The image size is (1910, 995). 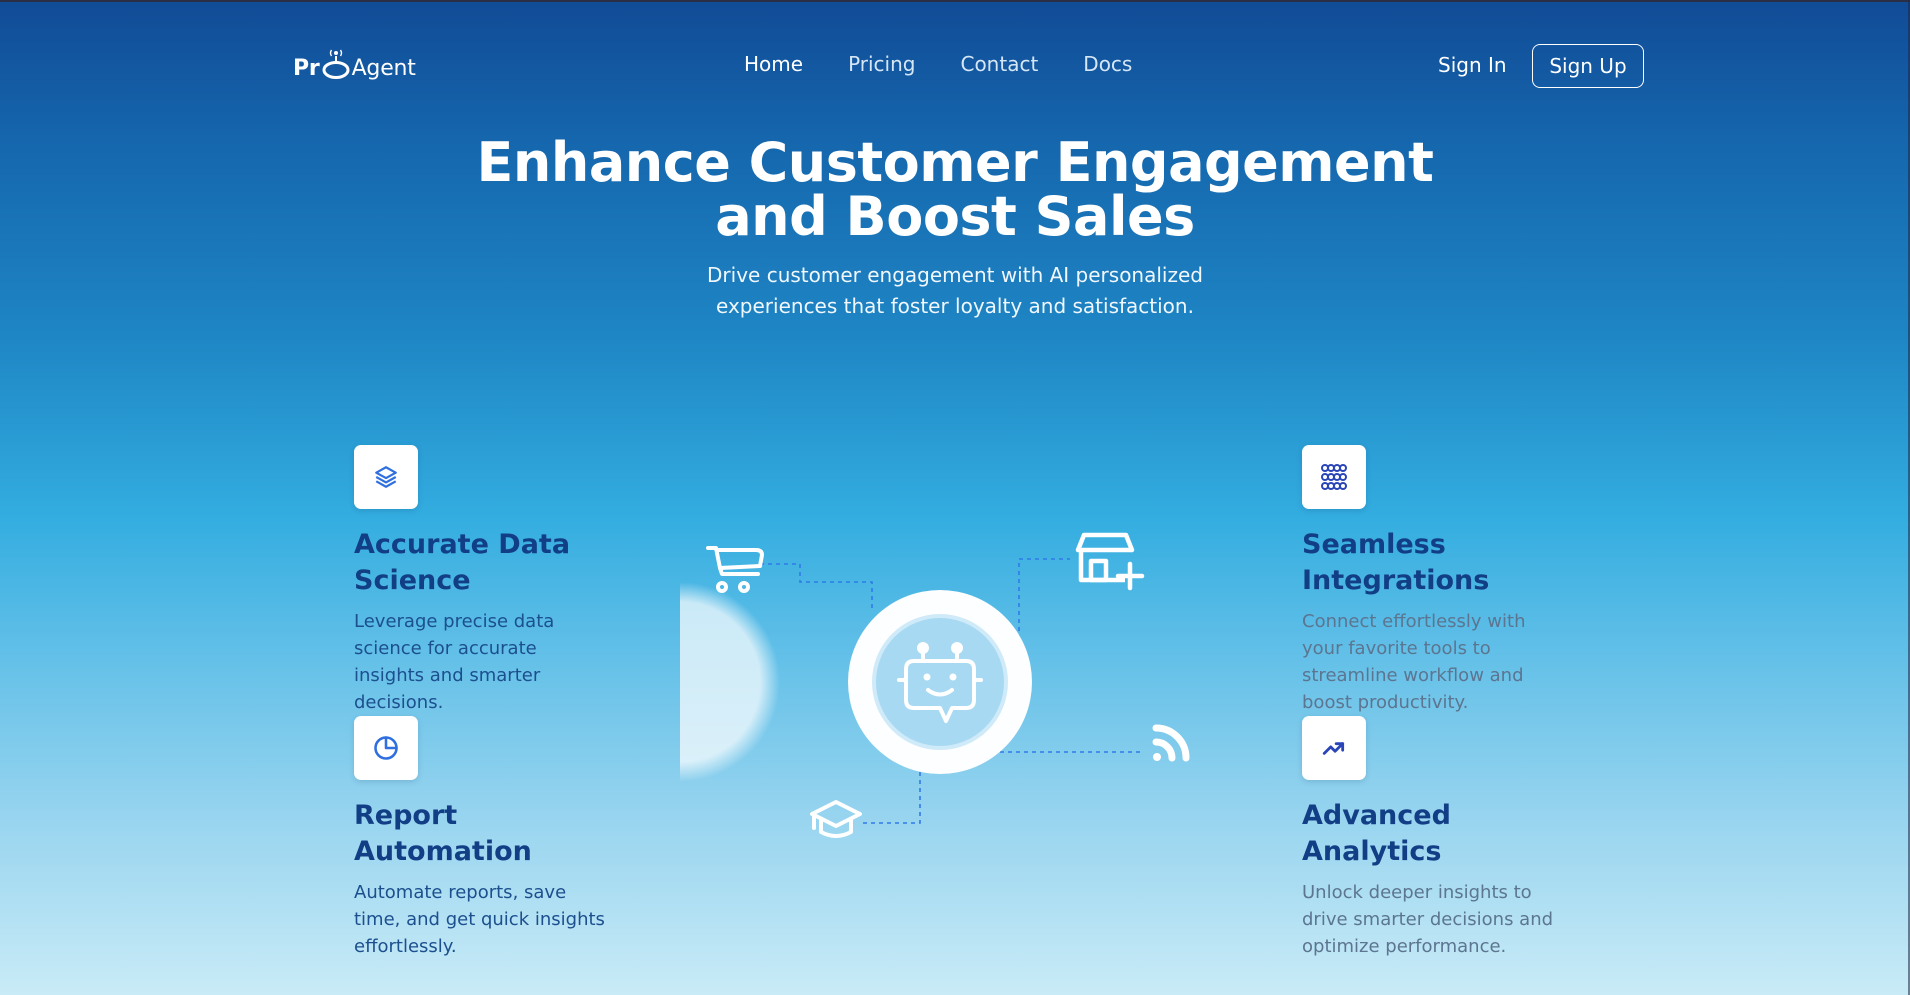 I want to click on hero-title-line-2: and Boost Sales, so click(x=955, y=216).